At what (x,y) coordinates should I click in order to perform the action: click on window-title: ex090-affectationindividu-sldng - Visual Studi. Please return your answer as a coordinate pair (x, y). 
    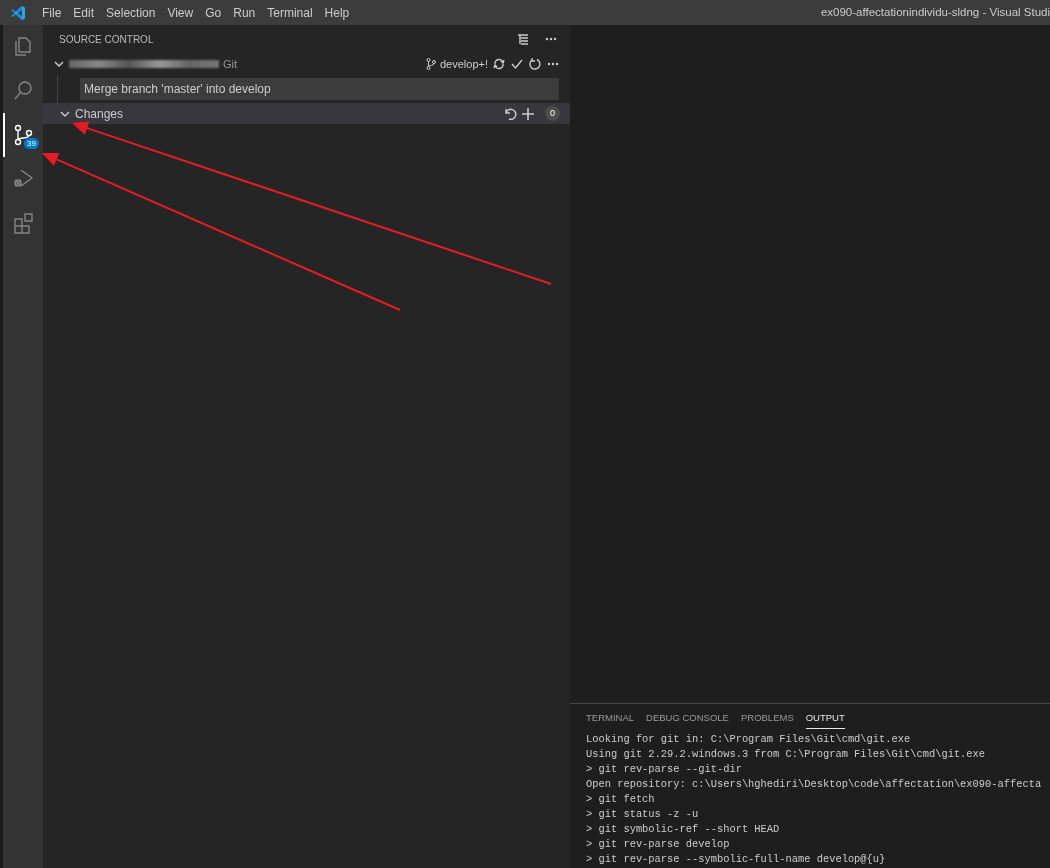
    Looking at the image, I should click on (935, 12).